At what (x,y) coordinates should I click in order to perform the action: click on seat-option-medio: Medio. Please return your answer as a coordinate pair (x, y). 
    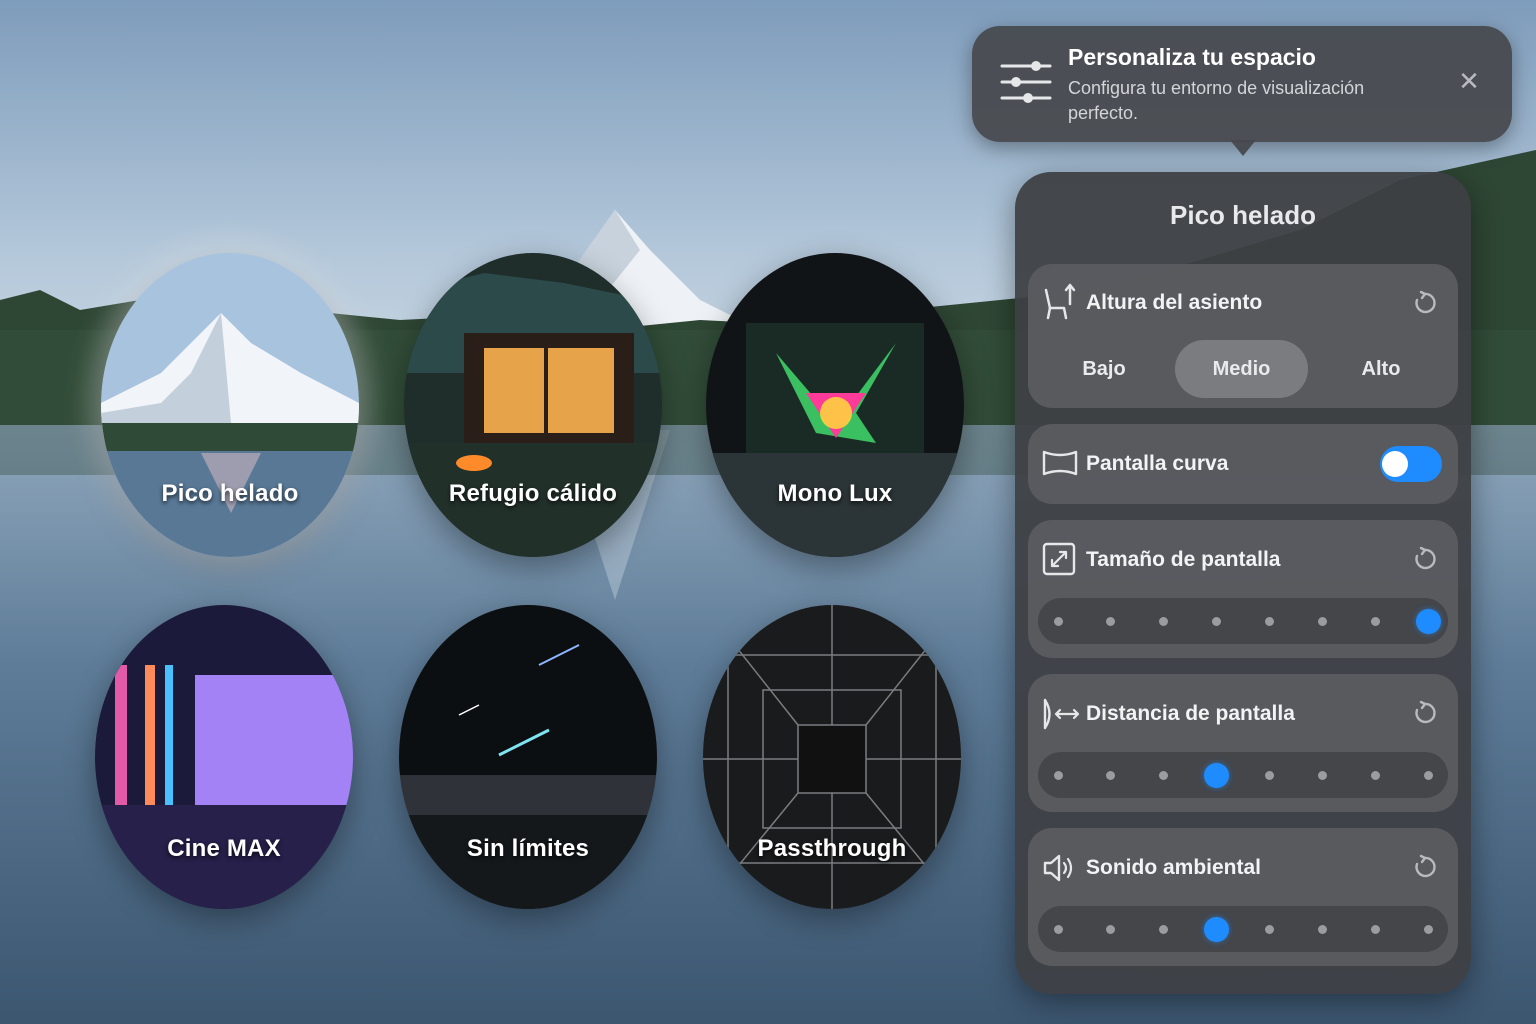
    Looking at the image, I should click on (1241, 369).